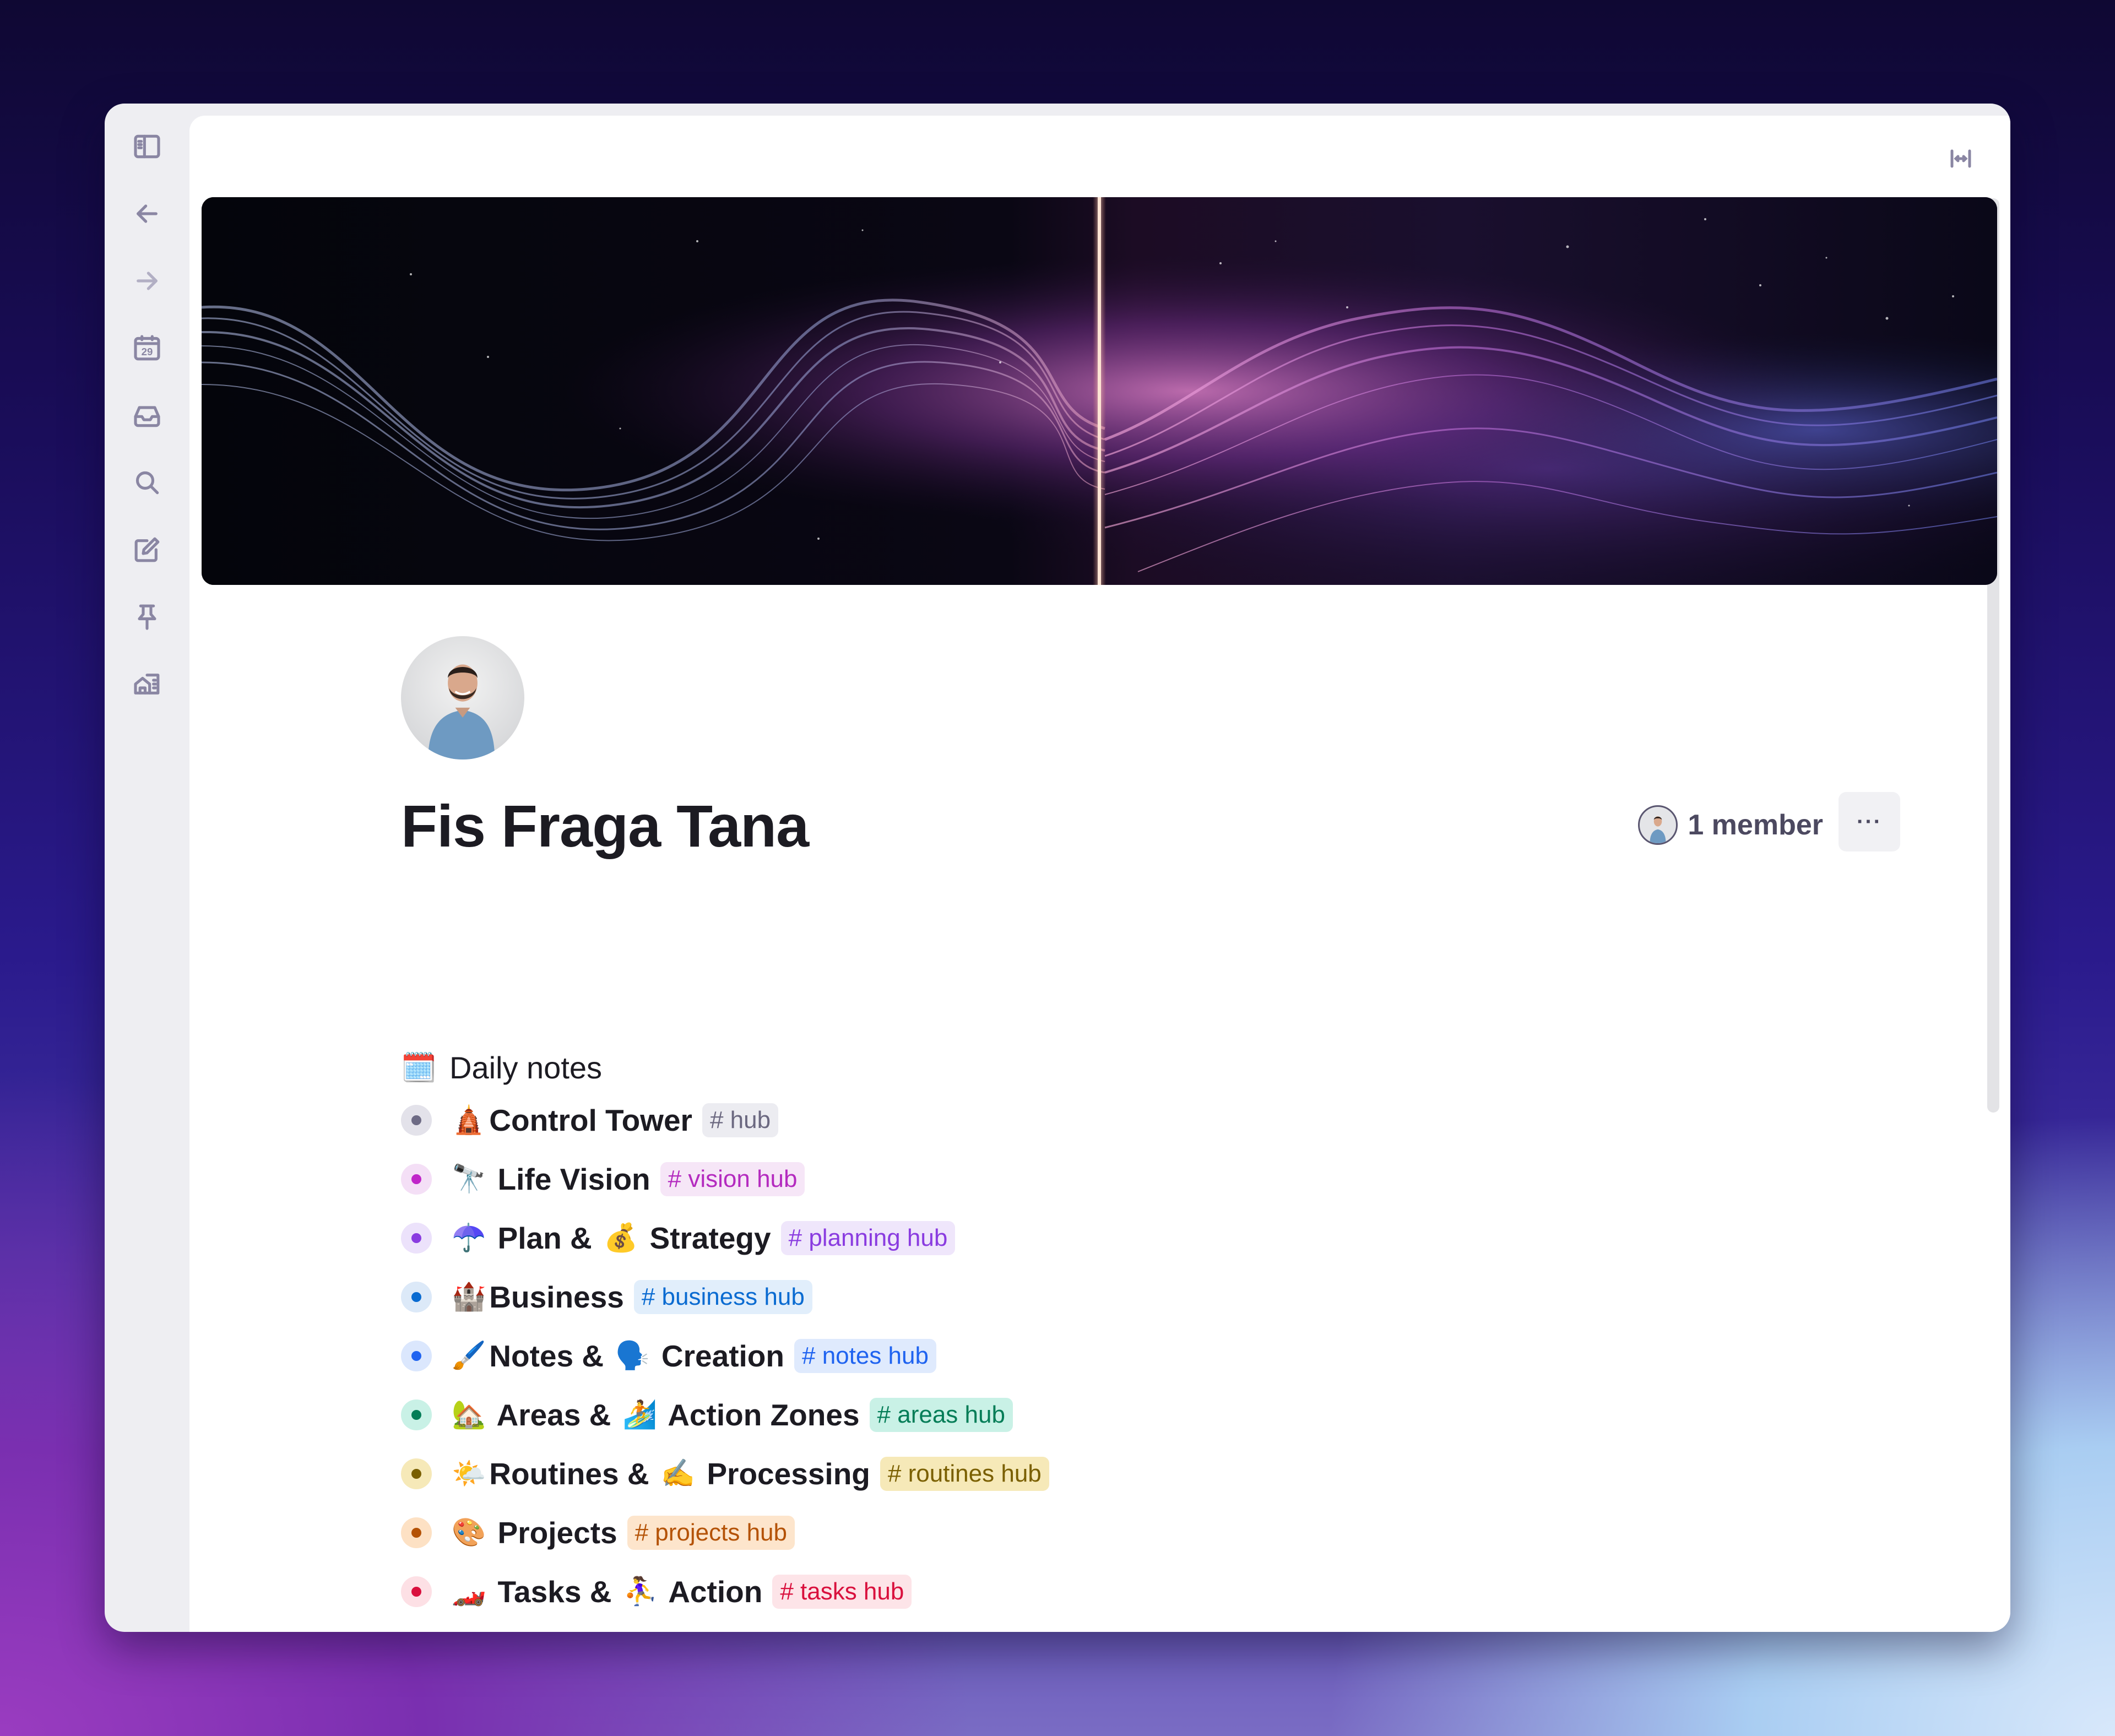 The height and width of the screenshot is (1736, 2115). Describe the element at coordinates (556, 1296) in the screenshot. I see `hub-title: Business` at that location.